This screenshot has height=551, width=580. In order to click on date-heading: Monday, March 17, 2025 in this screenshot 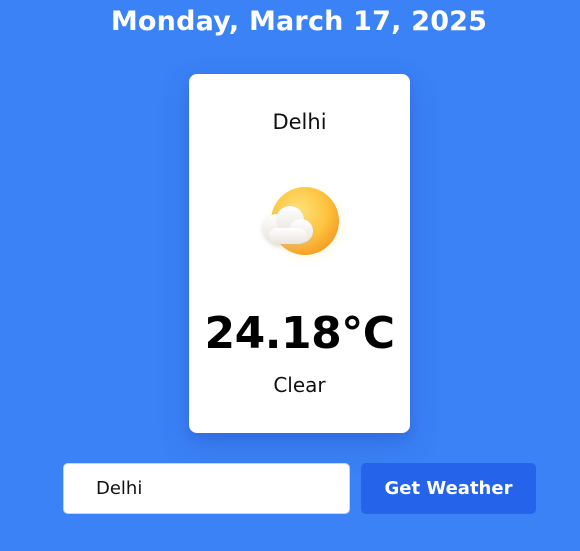, I will do `click(299, 21)`.